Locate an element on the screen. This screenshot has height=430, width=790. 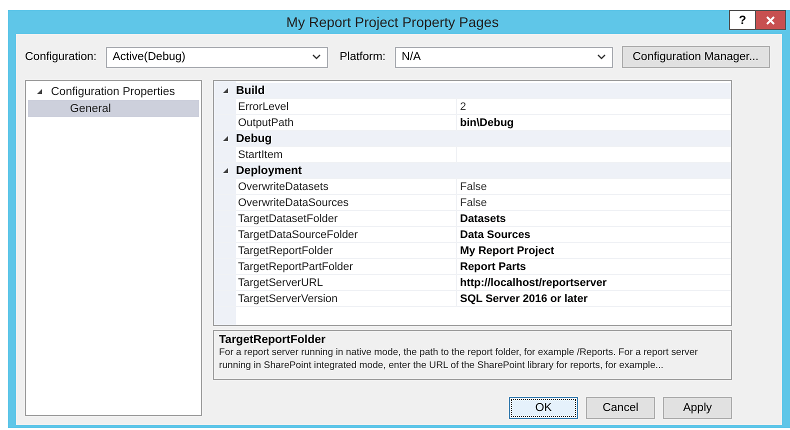
close-icon is located at coordinates (770, 20).